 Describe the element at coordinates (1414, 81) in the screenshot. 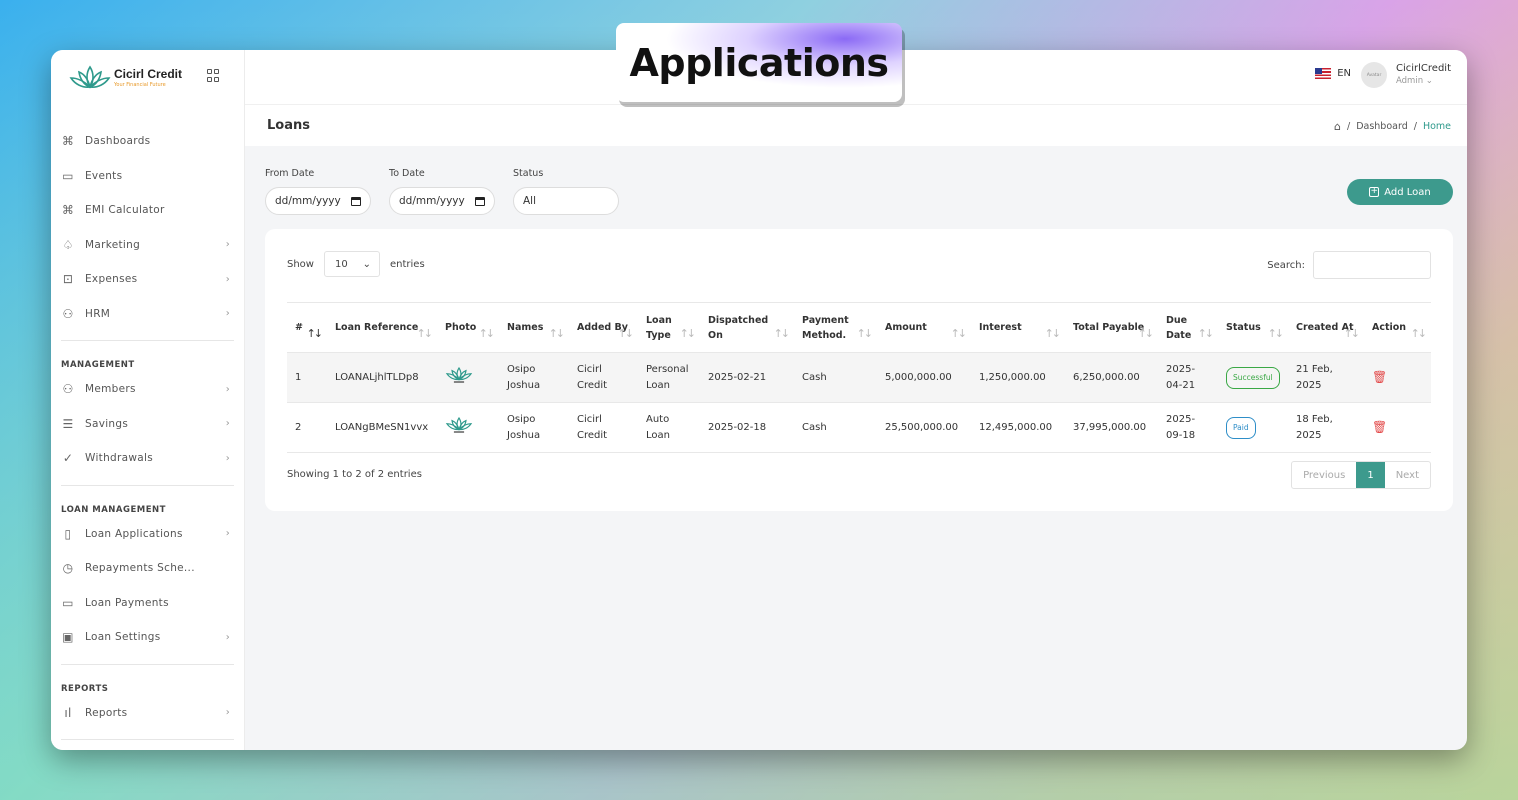

I see `user-role: Admin ⌄` at that location.